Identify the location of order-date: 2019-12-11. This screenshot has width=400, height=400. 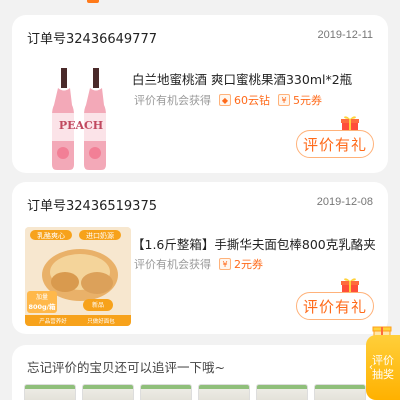
(345, 35).